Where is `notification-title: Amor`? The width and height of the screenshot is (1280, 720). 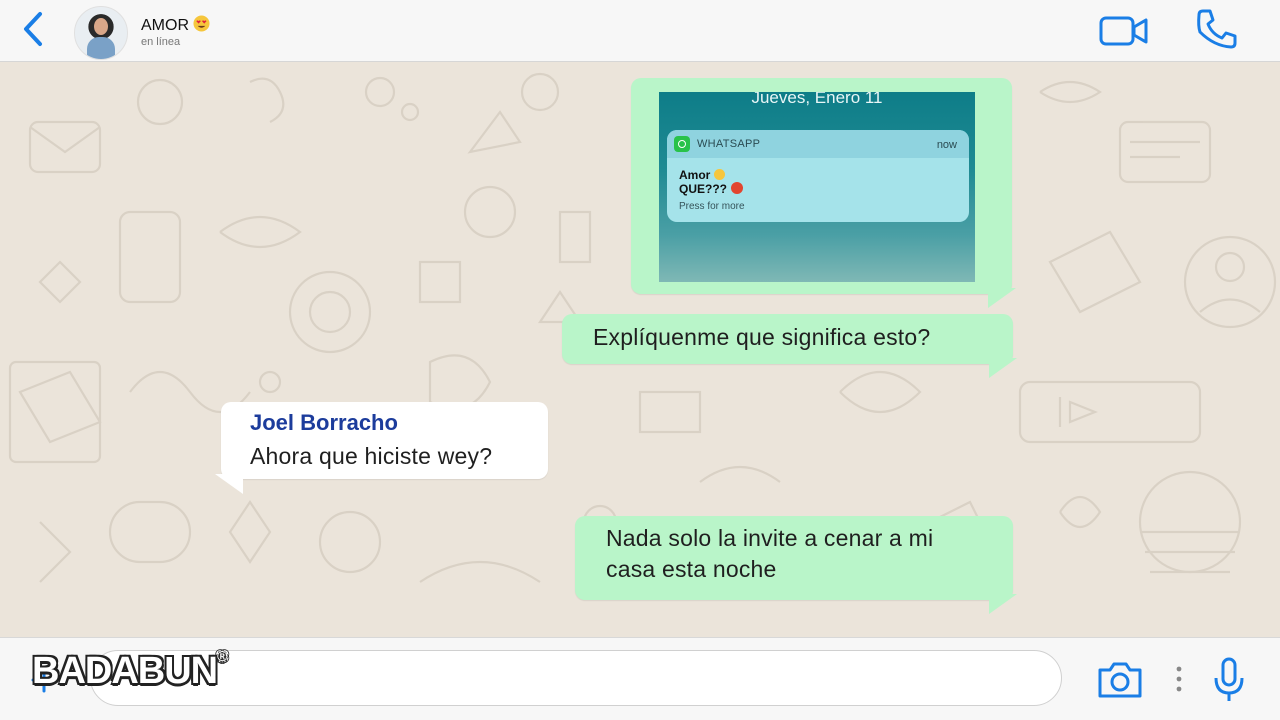 notification-title: Amor is located at coordinates (702, 175).